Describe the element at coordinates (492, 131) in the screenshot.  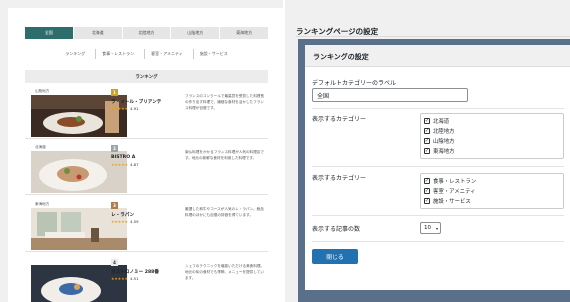
I see `checkbox-row-hokuriku: ✓ 北陸地方` at that location.